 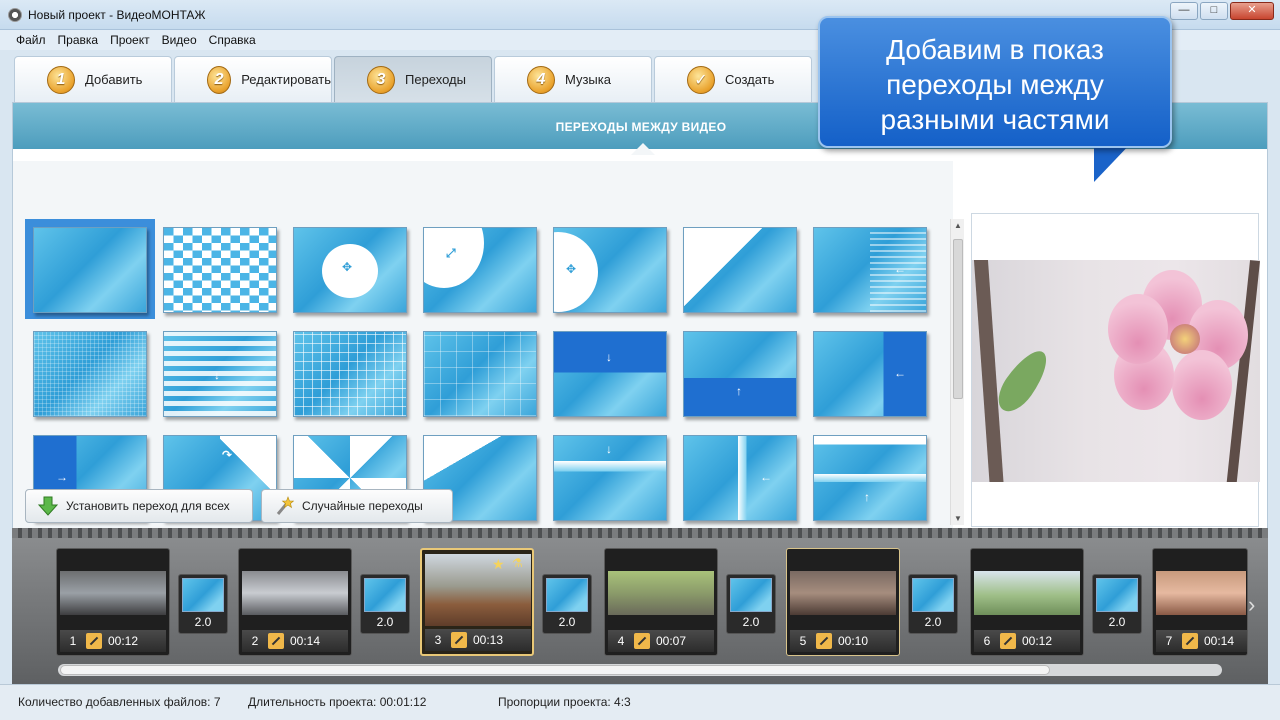 I want to click on transition-fade, so click(x=90, y=270).